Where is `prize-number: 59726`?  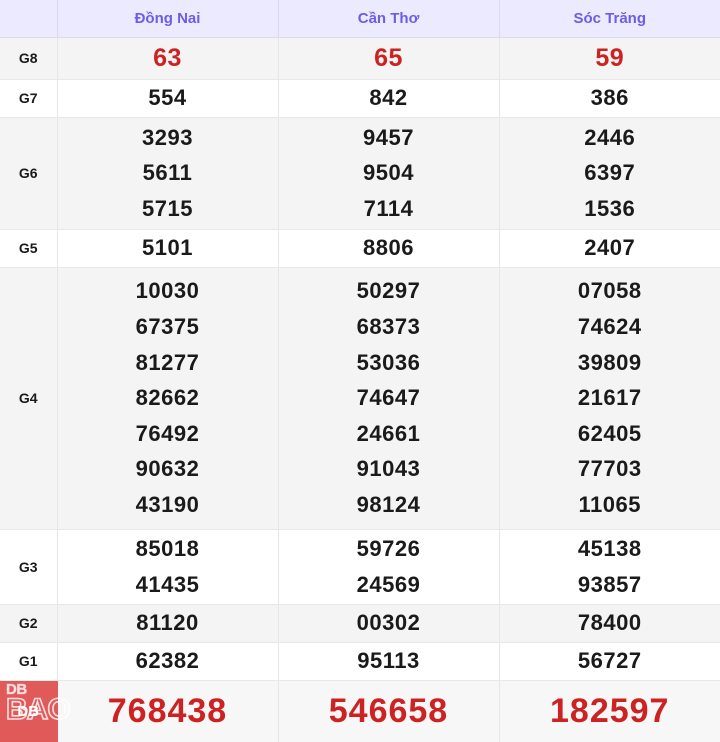 prize-number: 59726 is located at coordinates (389, 549).